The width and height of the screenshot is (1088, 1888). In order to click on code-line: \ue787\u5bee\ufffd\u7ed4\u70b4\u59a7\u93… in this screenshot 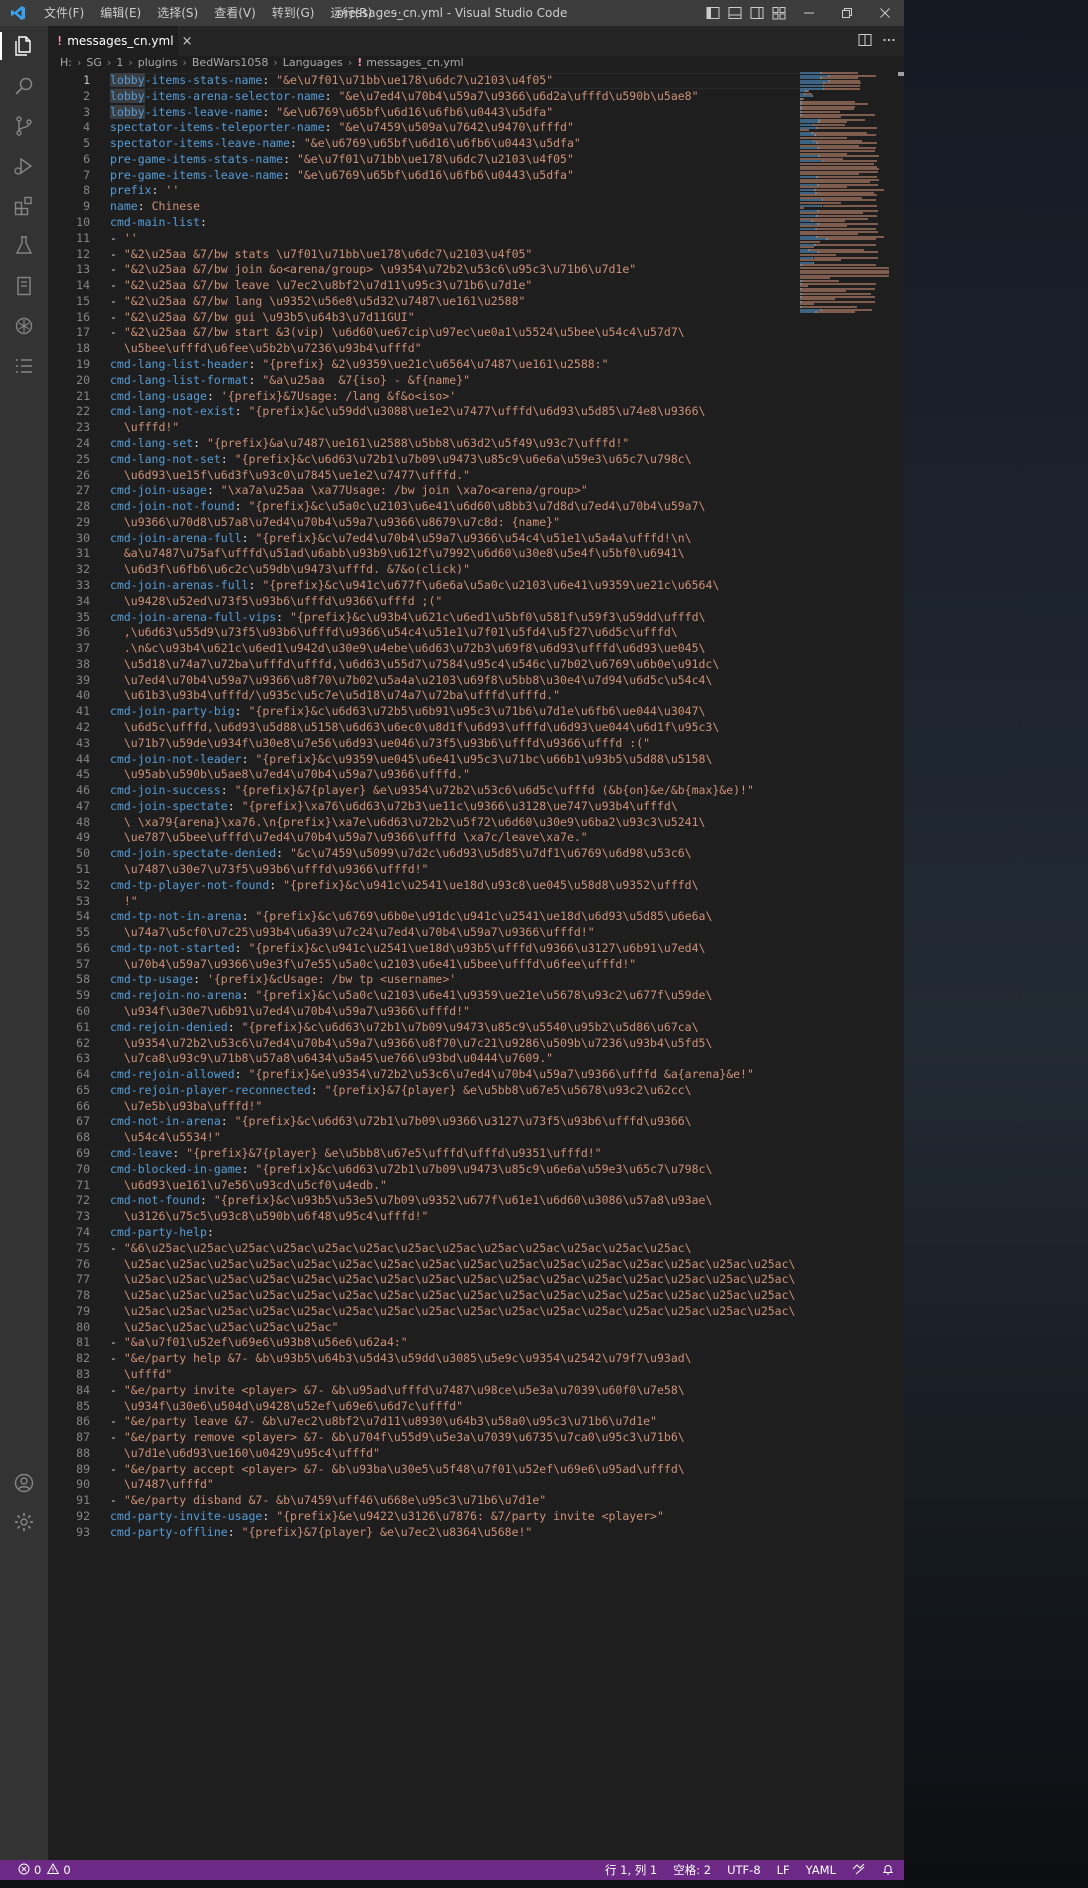, I will do `click(349, 838)`.